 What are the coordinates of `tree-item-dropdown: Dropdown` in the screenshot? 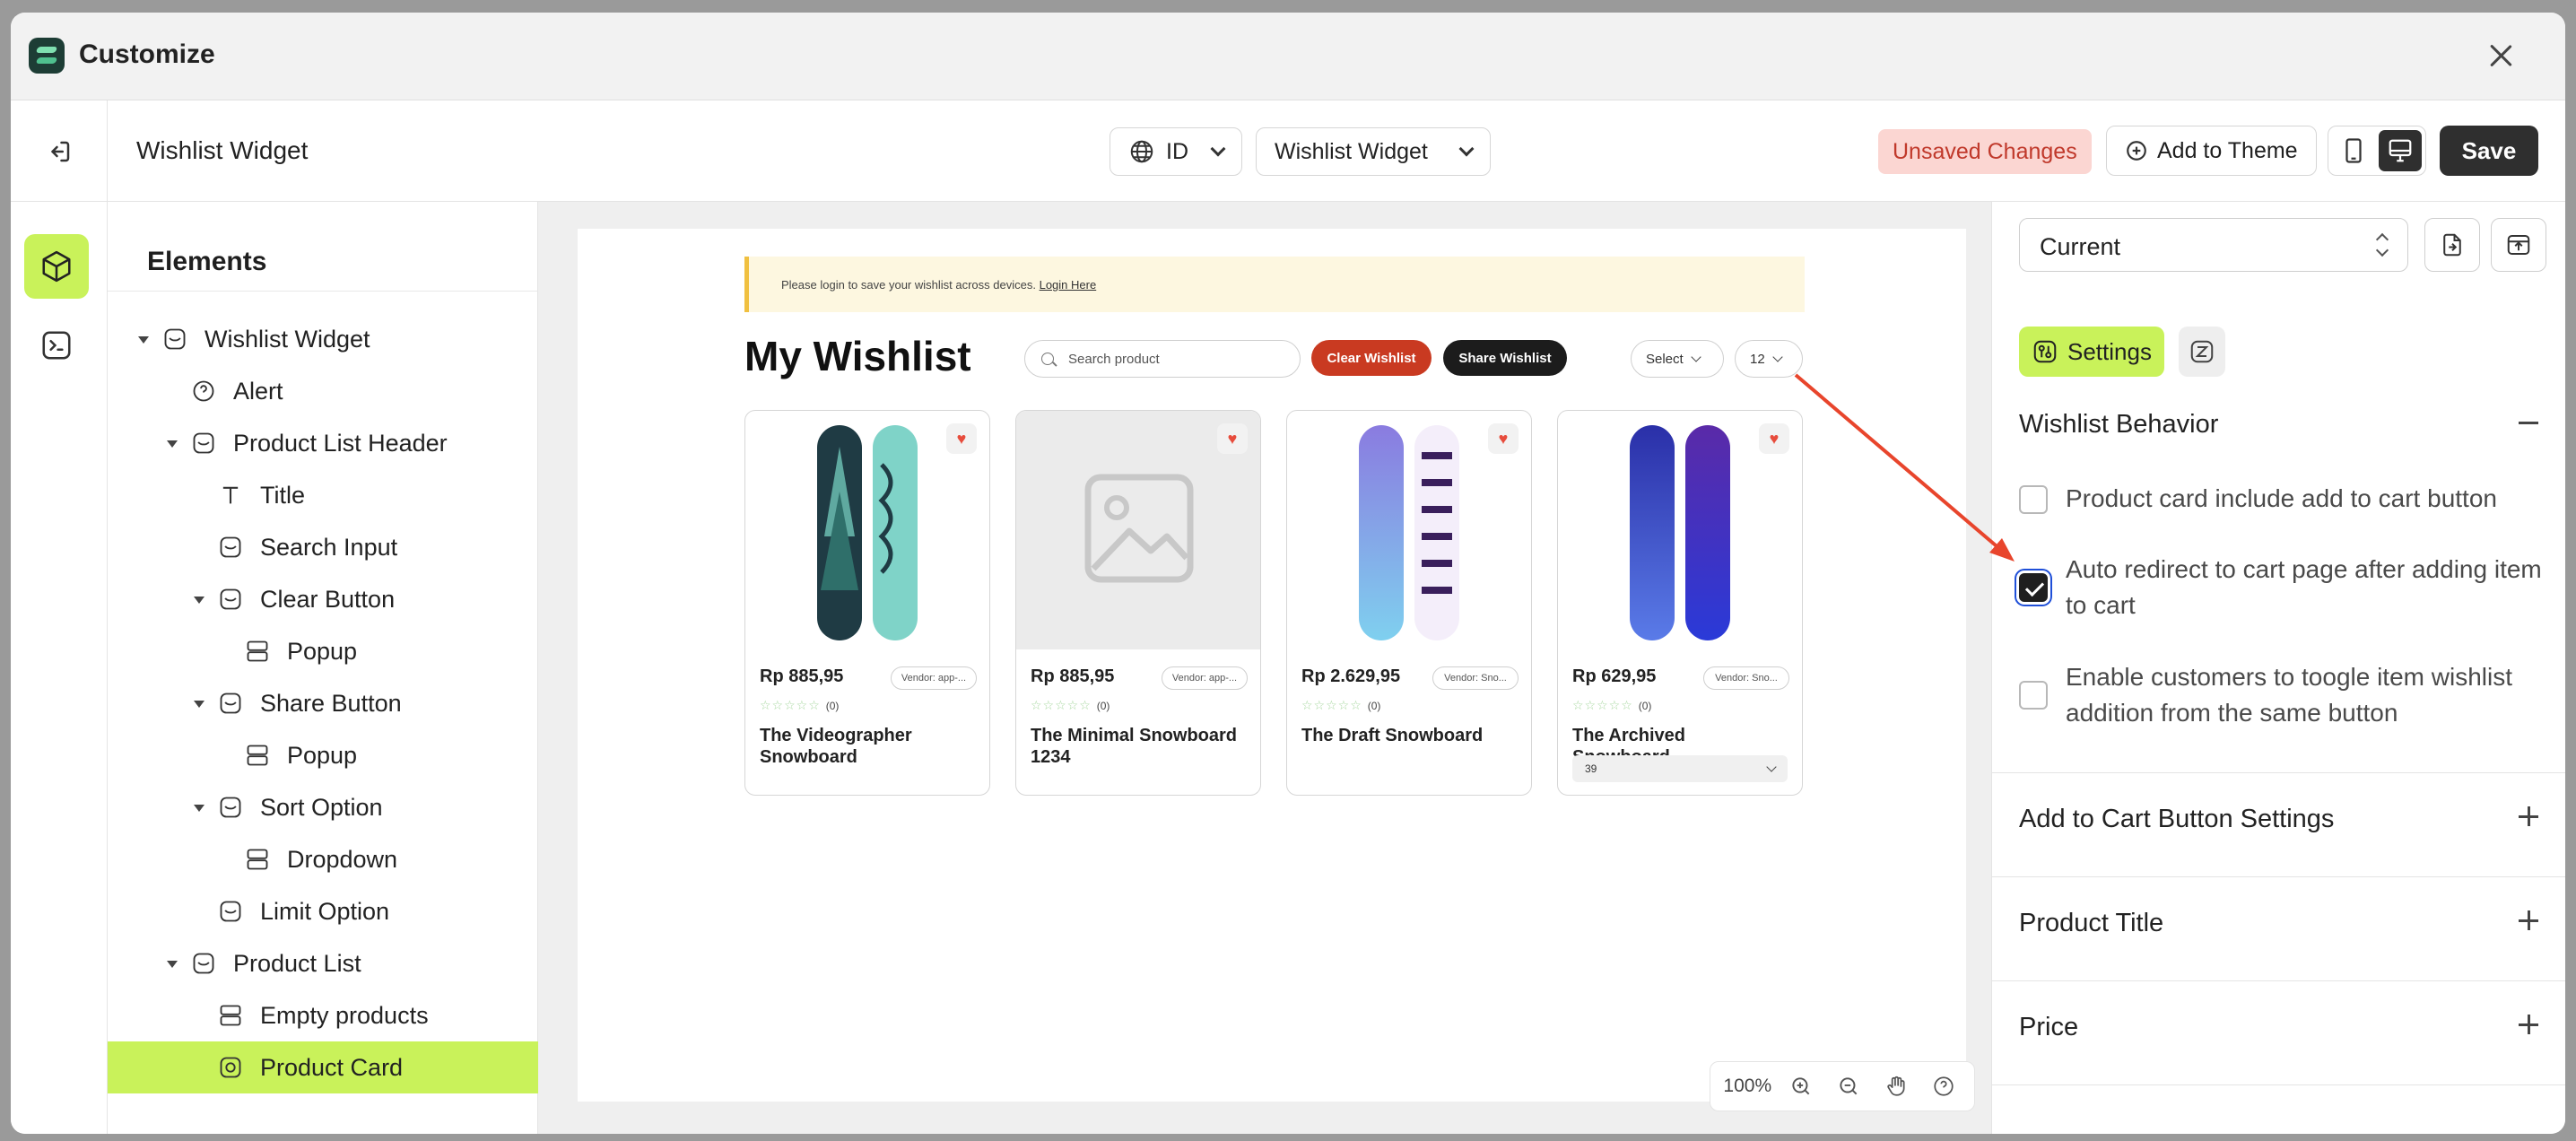 It's located at (323, 859).